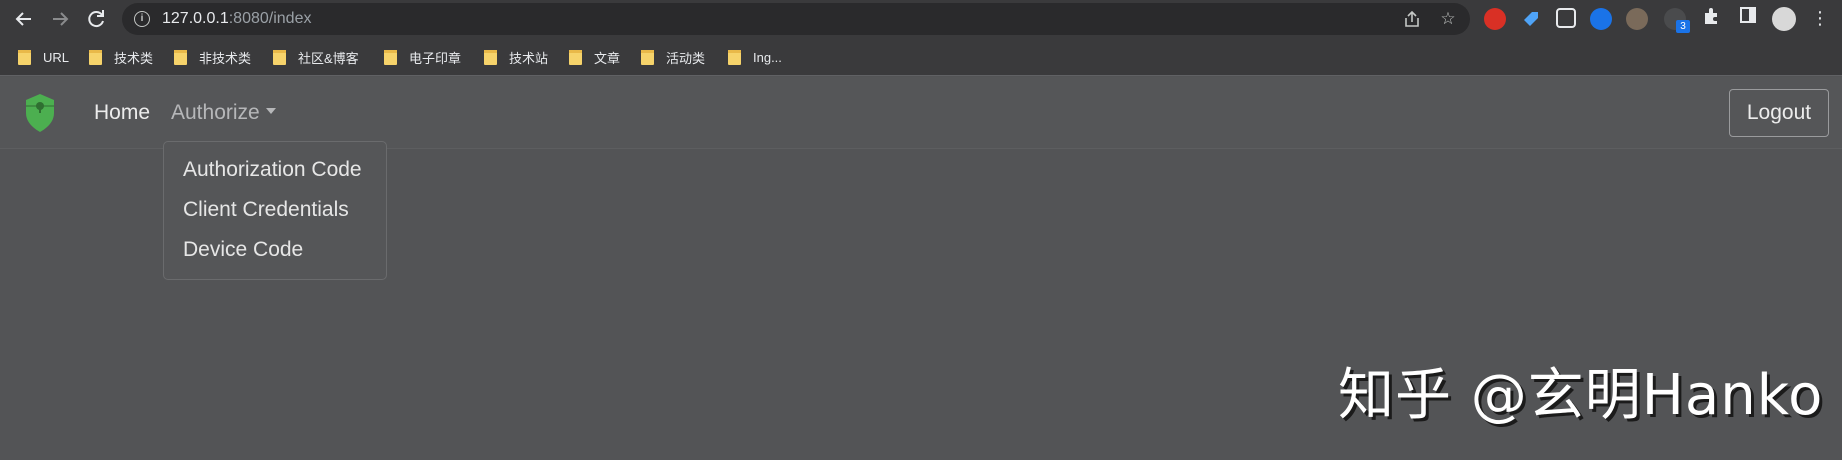 This screenshot has height=460, width=1842. I want to click on bookmark-nontech: 非技术类, so click(212, 57).